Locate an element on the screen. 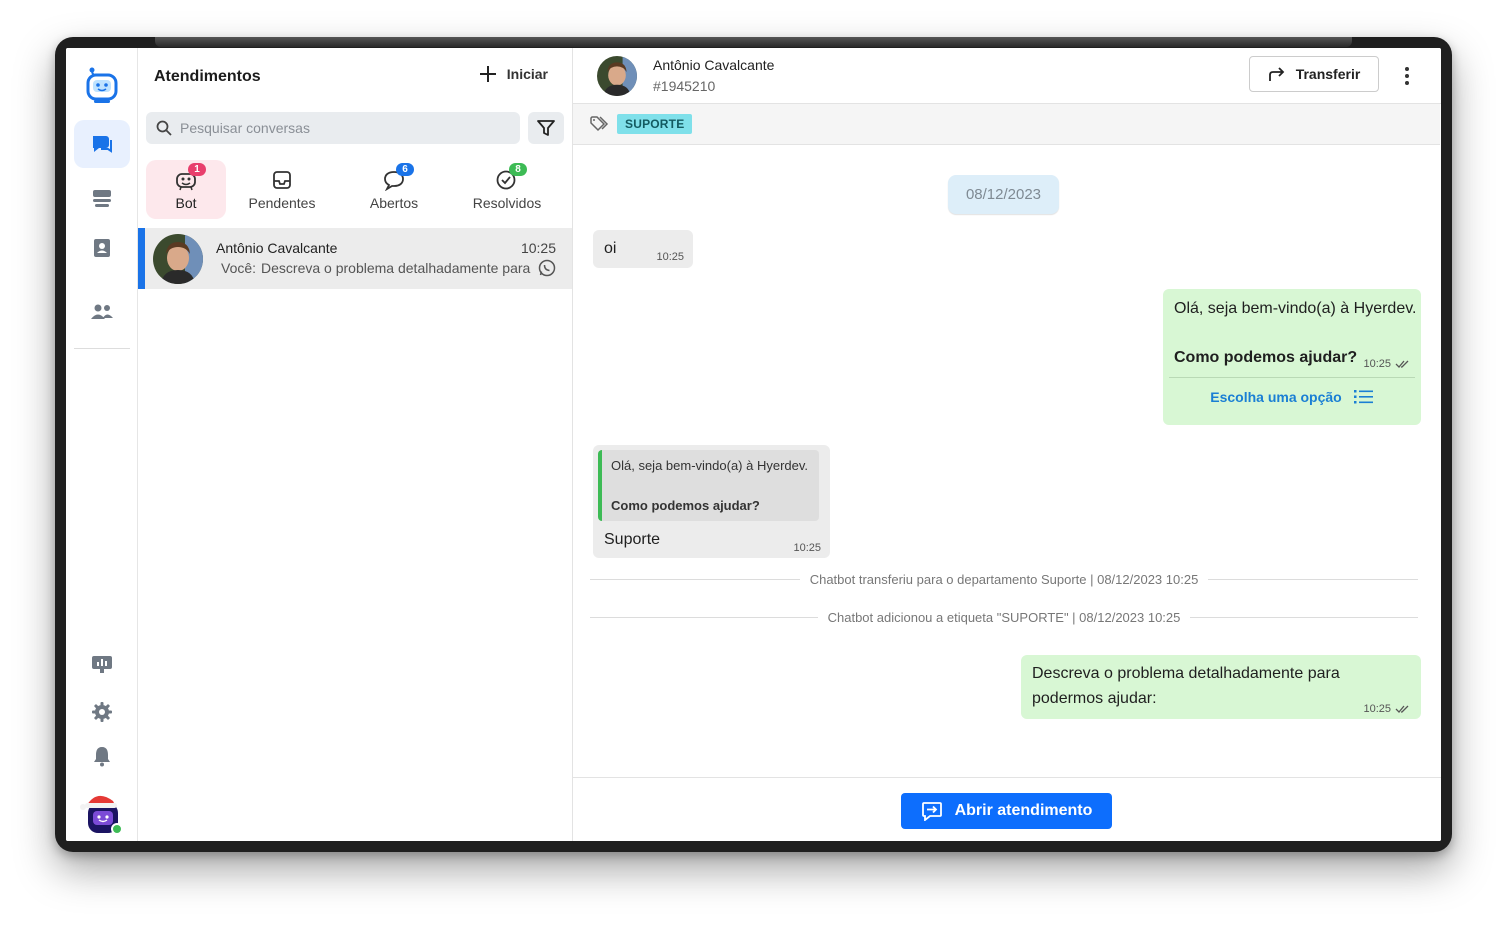 Image resolution: width=1507 pixels, height=925 pixels. chat-header: Antônio Cavalcante #1945210 Transferir is located at coordinates (1007, 76).